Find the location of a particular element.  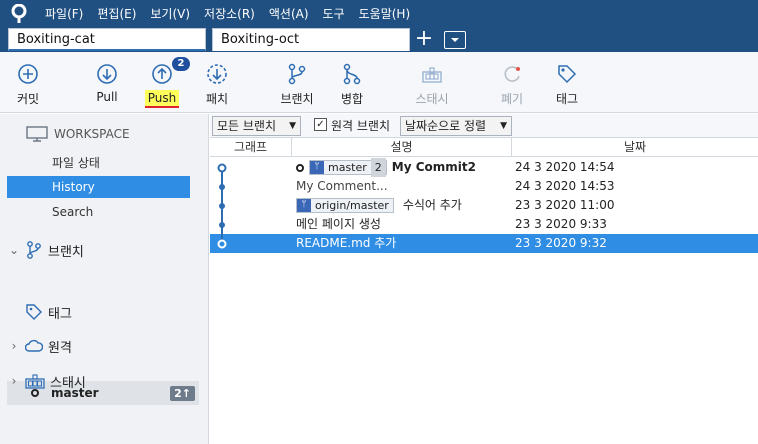

fetch-label: 패치 is located at coordinates (217, 99).